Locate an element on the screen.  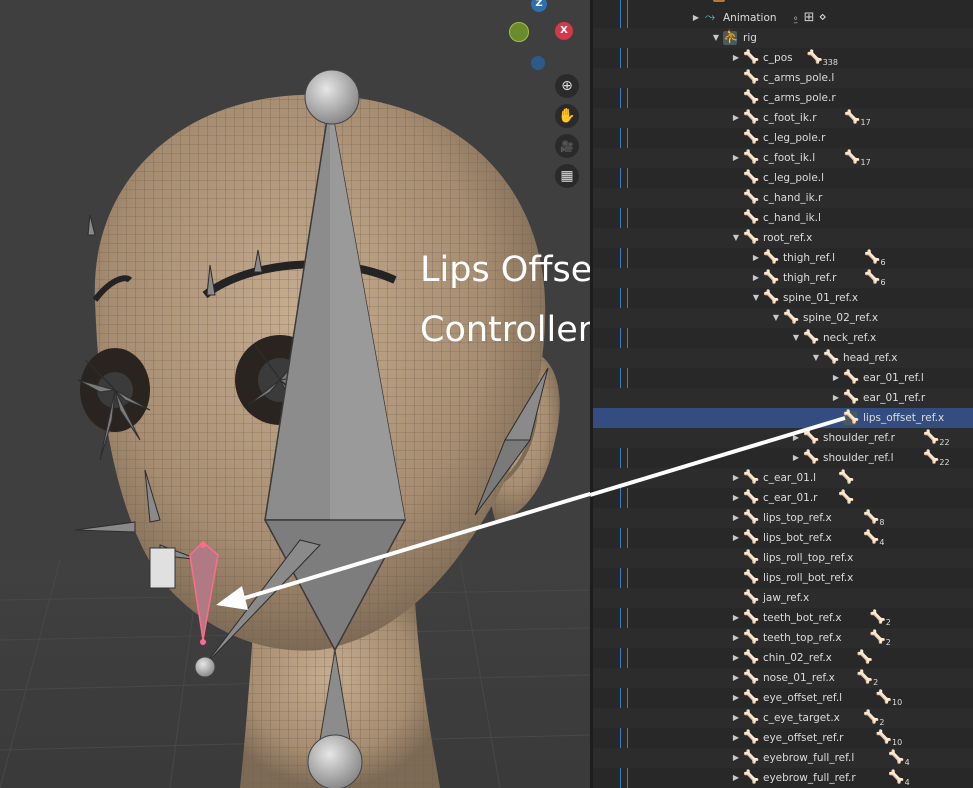
child-count: 6 is located at coordinates (883, 282).